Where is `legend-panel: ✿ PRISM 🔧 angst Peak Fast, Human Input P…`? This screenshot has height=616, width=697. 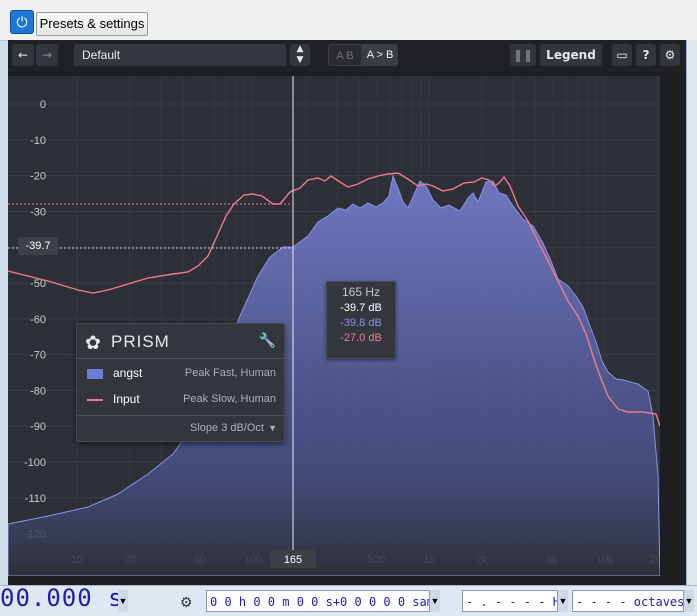 legend-panel: ✿ PRISM 🔧 angst Peak Fast, Human Input P… is located at coordinates (180, 382).